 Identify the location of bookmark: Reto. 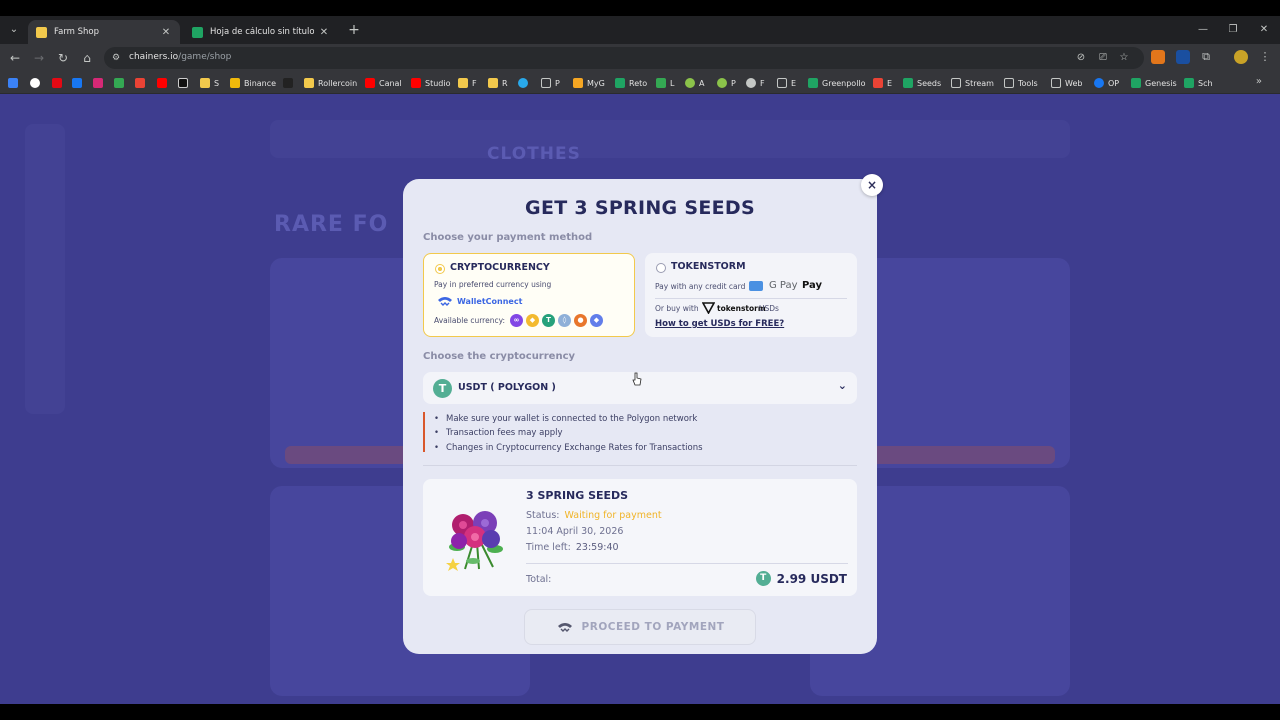
(631, 83).